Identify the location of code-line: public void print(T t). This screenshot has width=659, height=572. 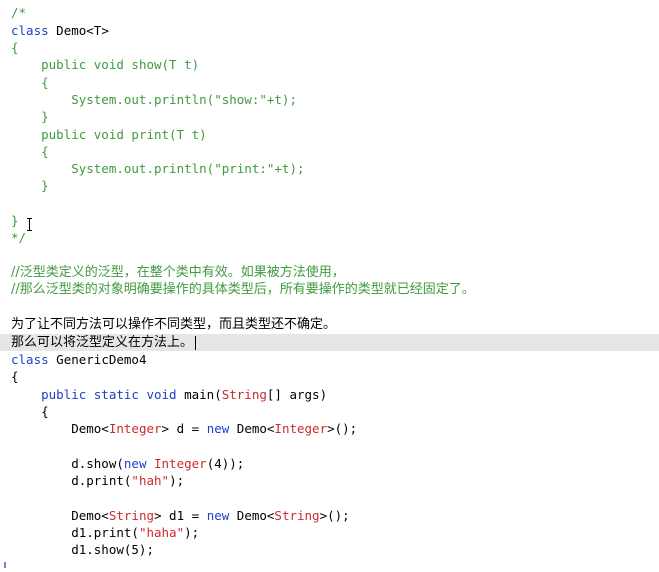
(109, 134).